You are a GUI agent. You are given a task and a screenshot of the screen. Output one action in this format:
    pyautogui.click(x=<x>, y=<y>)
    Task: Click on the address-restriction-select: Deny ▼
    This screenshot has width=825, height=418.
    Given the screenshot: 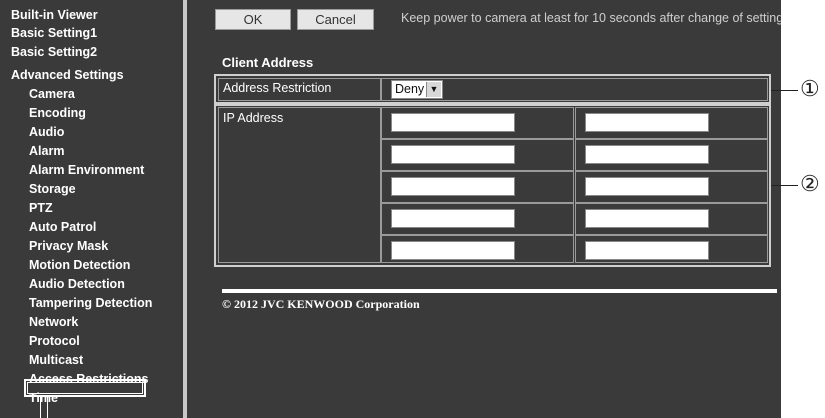 What is the action you would take?
    pyautogui.click(x=417, y=89)
    